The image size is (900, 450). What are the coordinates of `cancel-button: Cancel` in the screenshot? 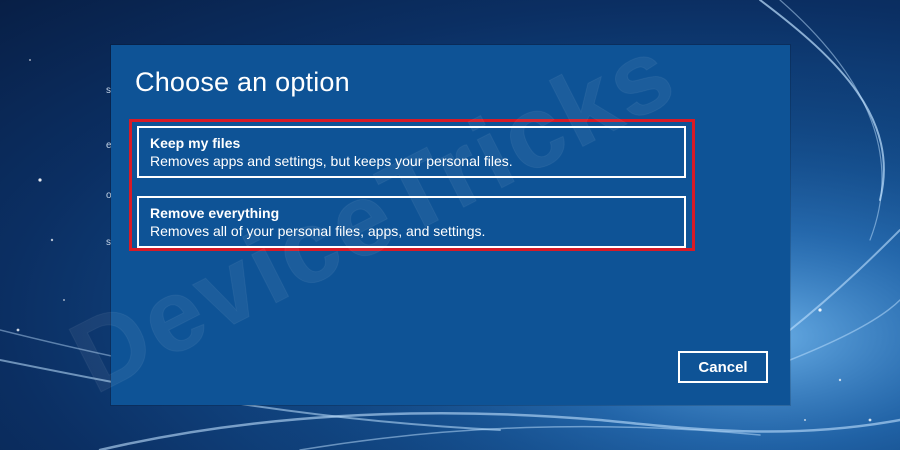 It's located at (723, 367).